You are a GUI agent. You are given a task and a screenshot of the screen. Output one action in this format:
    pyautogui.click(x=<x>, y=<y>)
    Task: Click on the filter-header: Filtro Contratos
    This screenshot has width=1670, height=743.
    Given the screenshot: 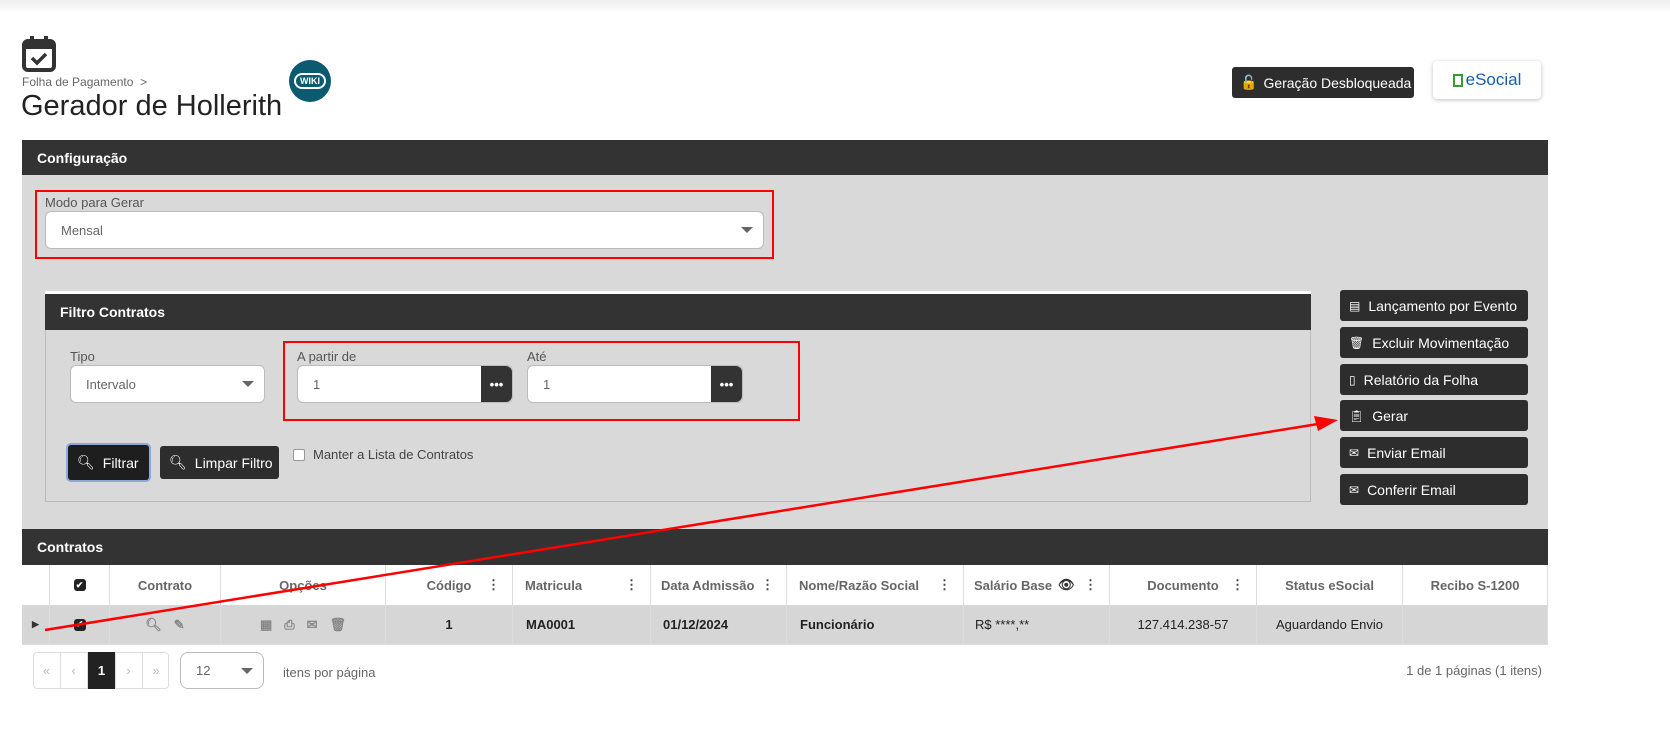 What is the action you would take?
    pyautogui.click(x=678, y=310)
    